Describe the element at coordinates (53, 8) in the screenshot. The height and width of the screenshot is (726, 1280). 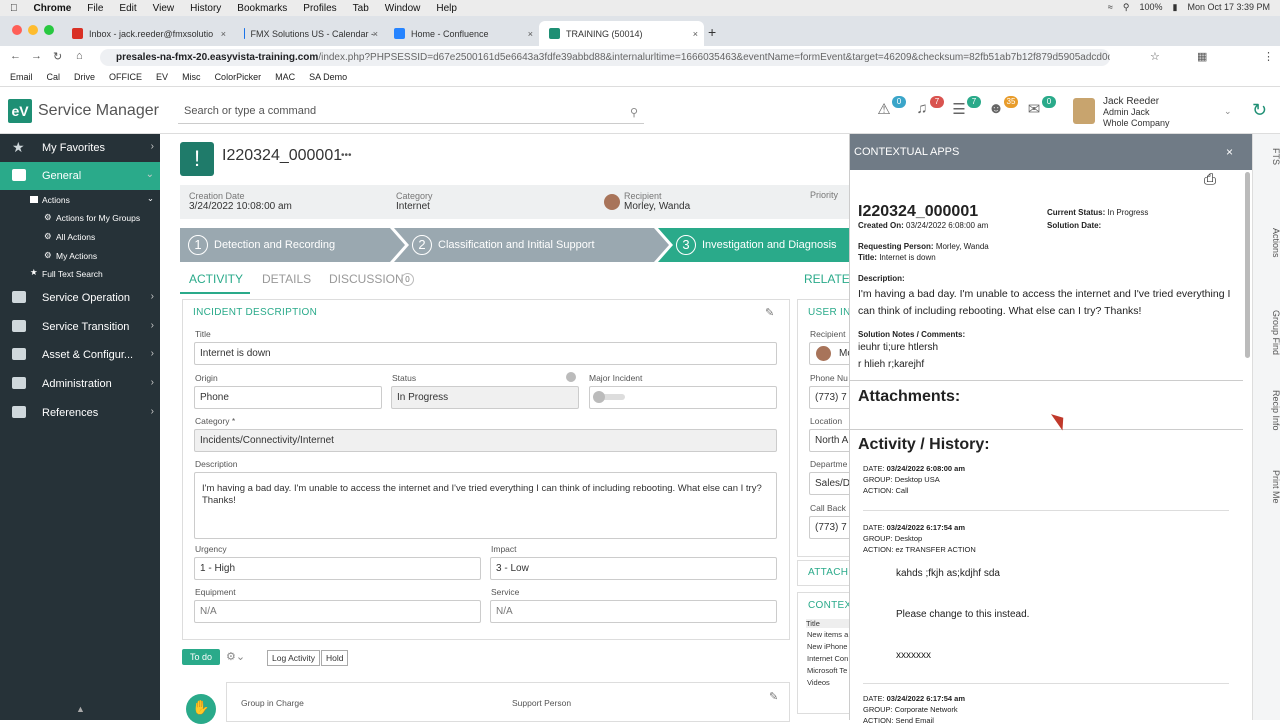
I see `menu-chrome: Chrome` at that location.